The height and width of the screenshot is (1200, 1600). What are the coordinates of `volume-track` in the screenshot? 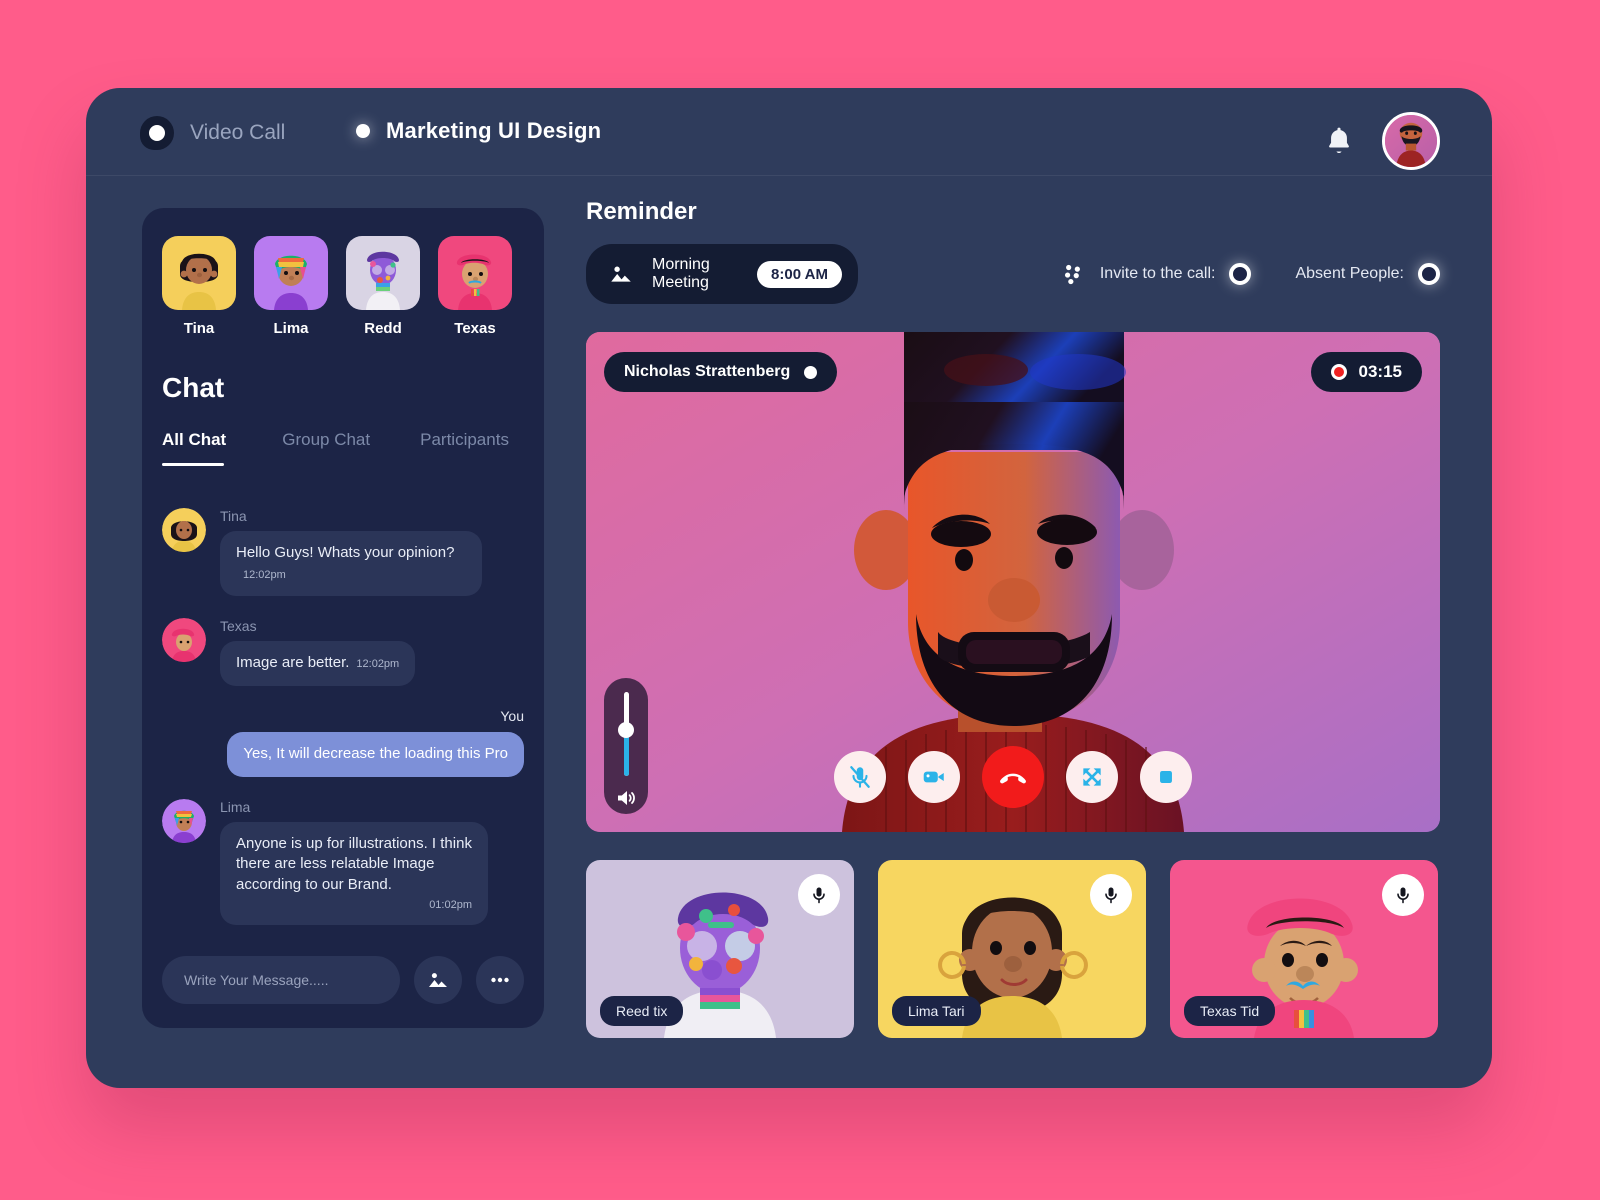 It's located at (626, 734).